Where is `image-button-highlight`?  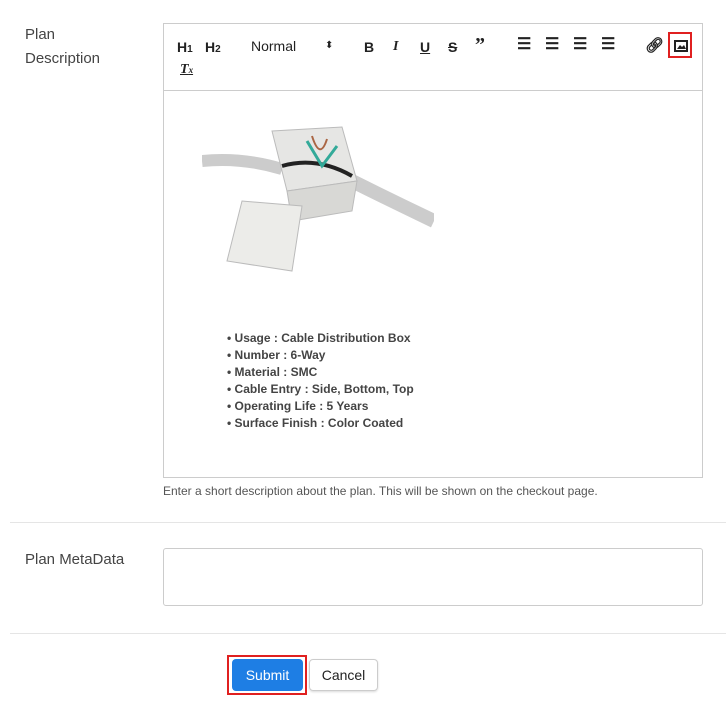
image-button-highlight is located at coordinates (680, 45).